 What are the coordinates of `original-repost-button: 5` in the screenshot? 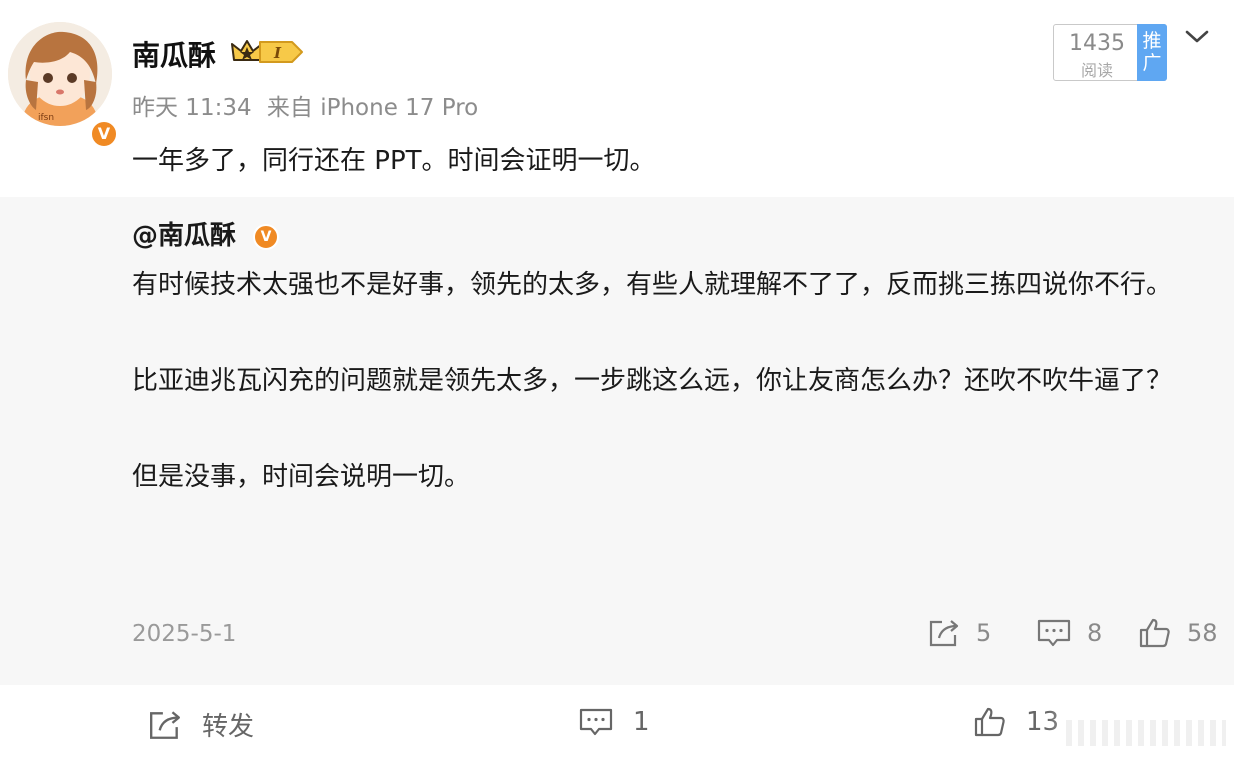 It's located at (959, 633).